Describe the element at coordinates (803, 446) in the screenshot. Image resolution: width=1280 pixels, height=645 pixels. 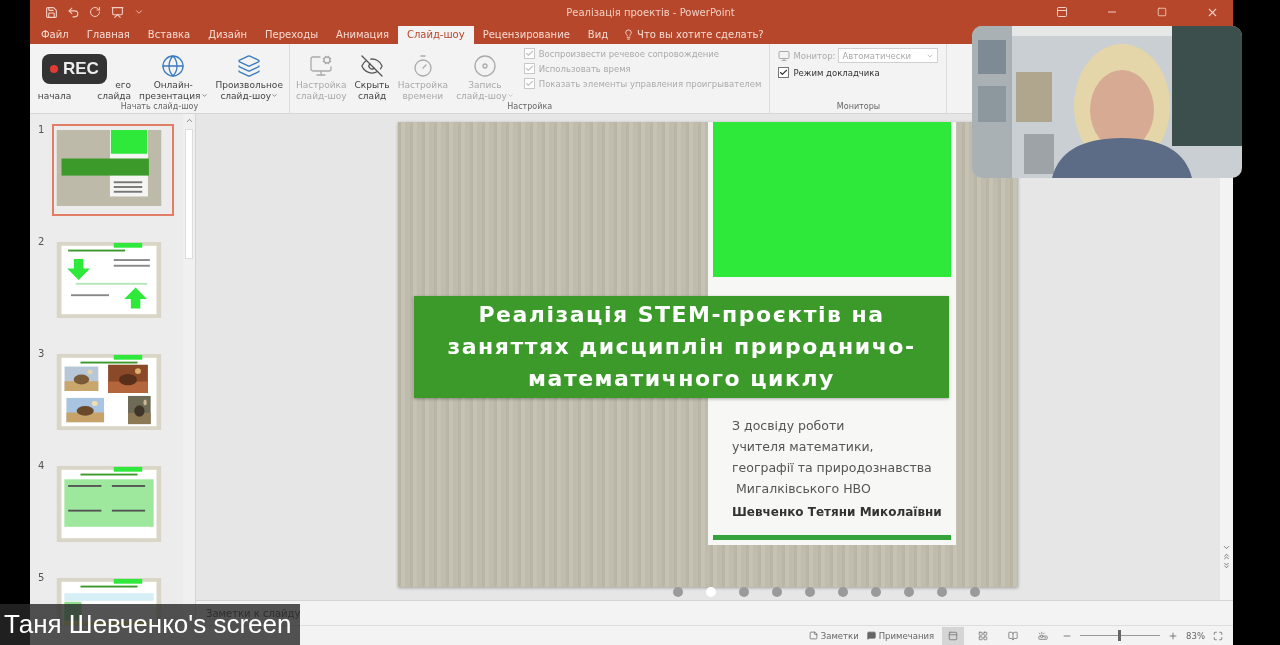
I see `subtitle-line: учителя математики,` at that location.